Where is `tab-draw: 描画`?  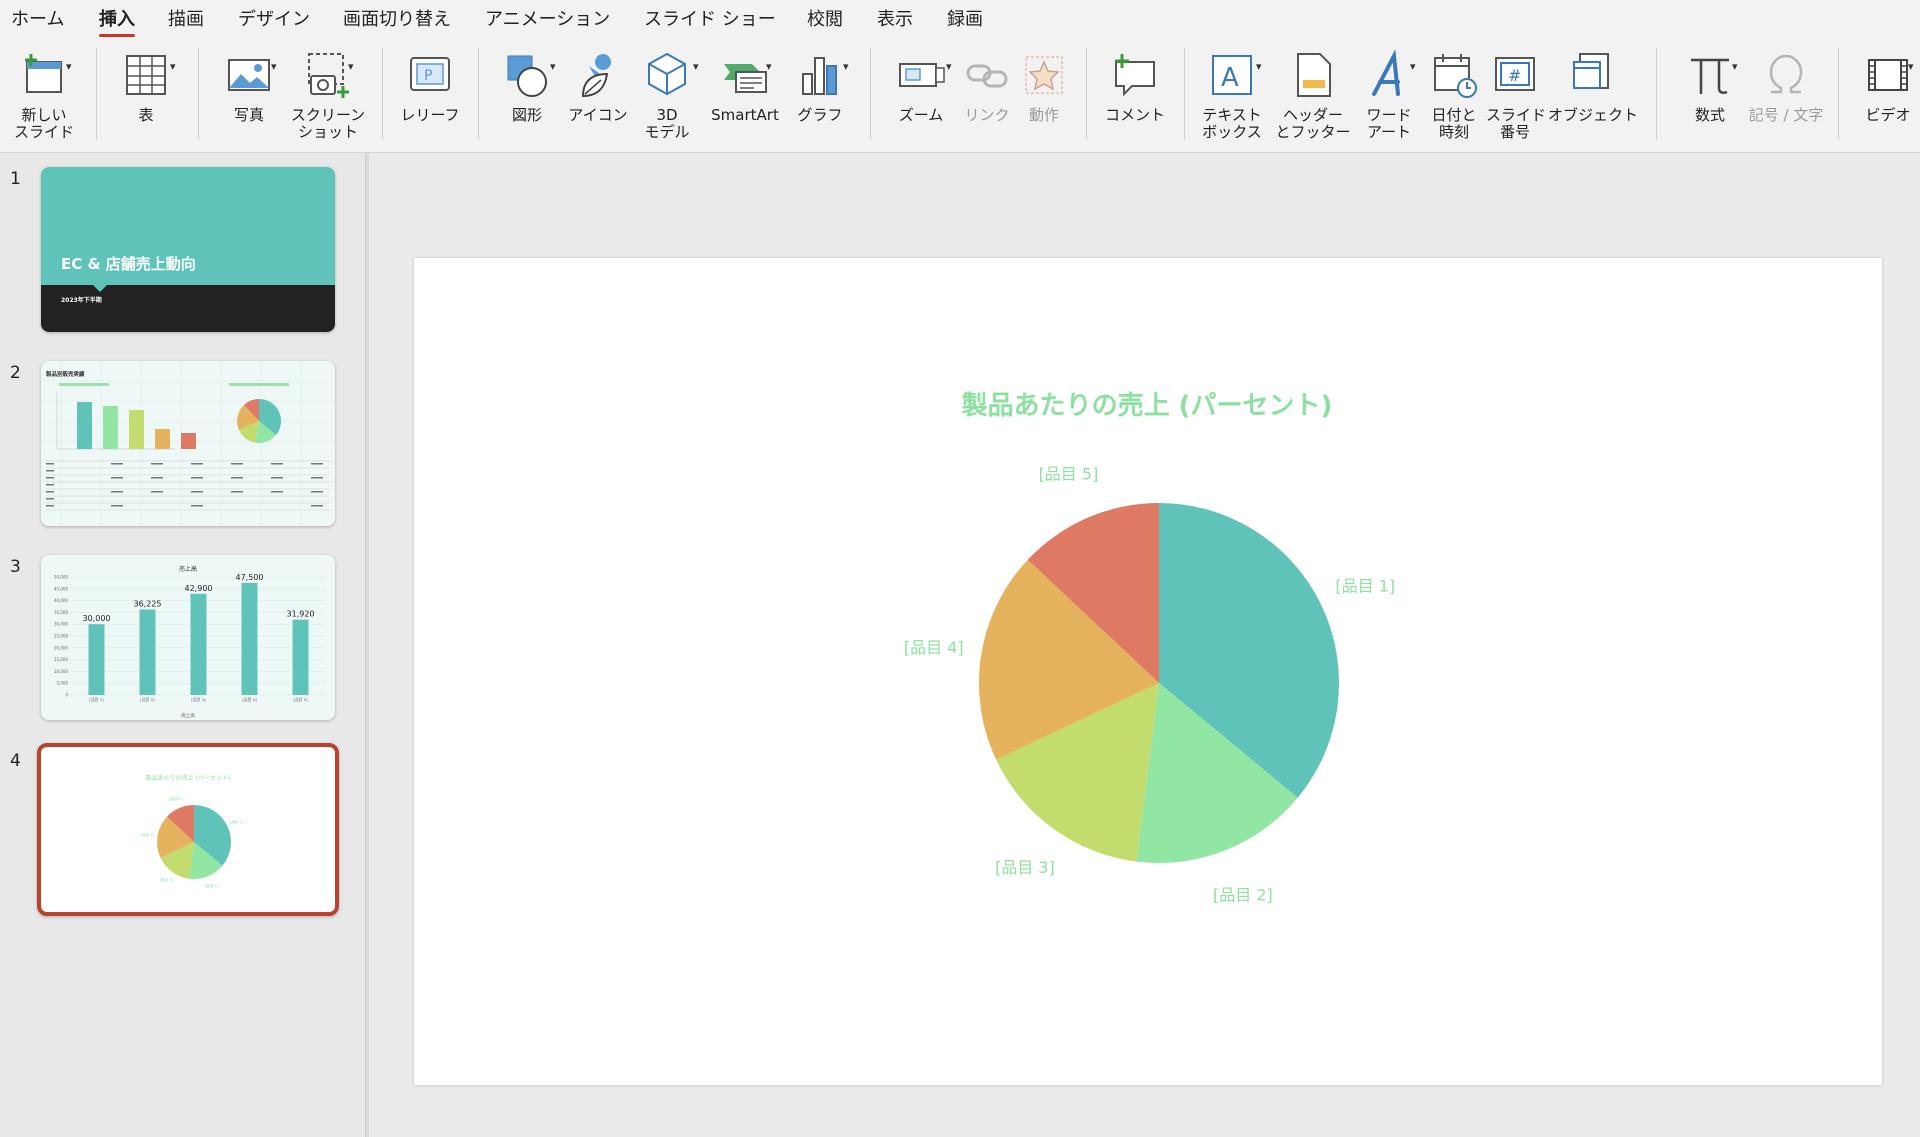
tab-draw: 描画 is located at coordinates (186, 20).